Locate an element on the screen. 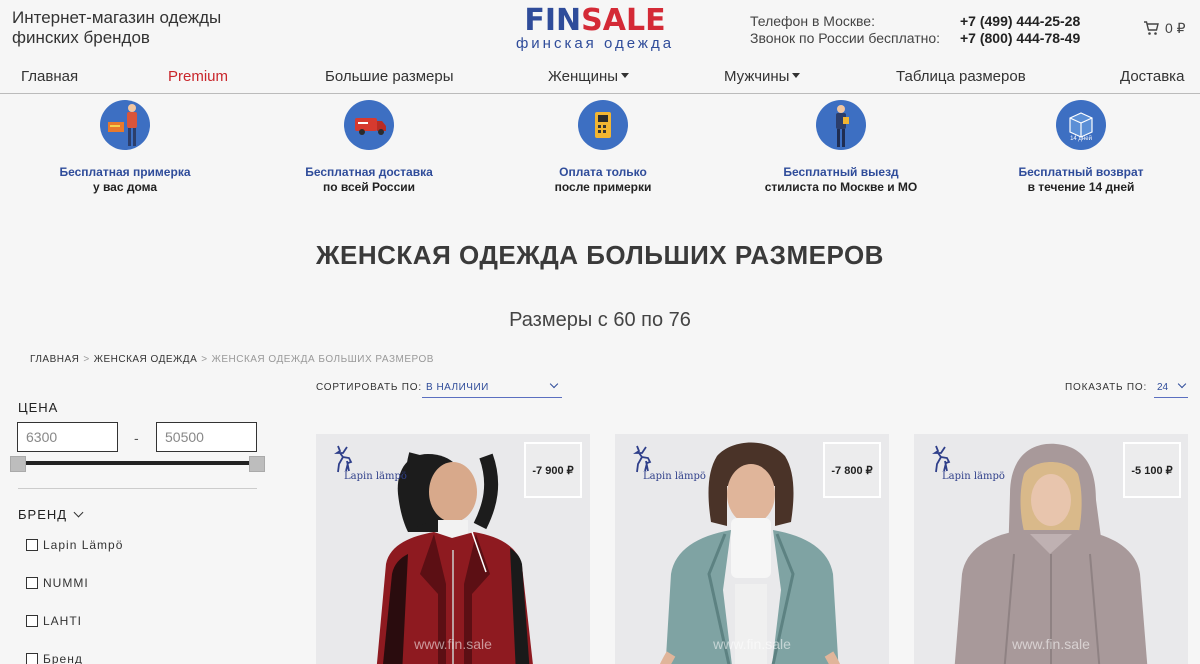 Image resolution: width=1200 pixels, height=664 pixels. nav-home: Главная is located at coordinates (49, 76).